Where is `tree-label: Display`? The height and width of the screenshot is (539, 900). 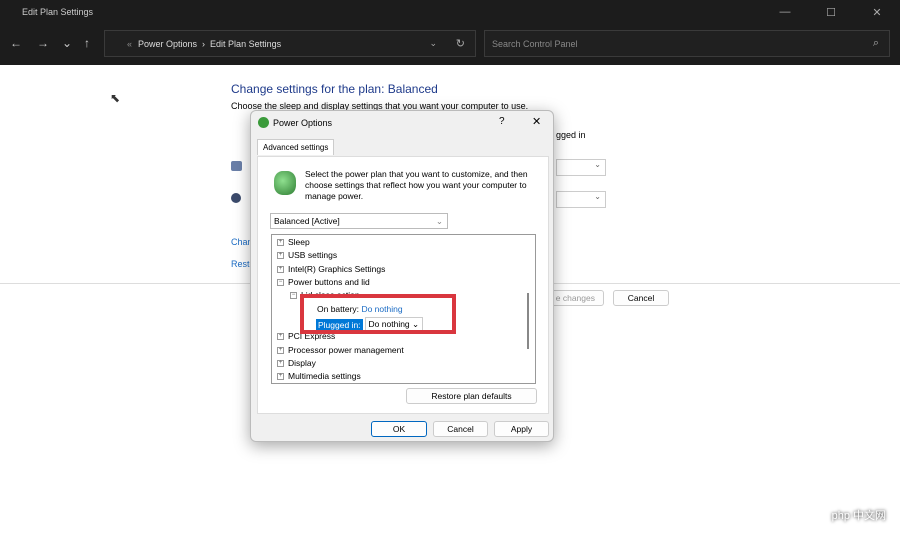 tree-label: Display is located at coordinates (302, 363).